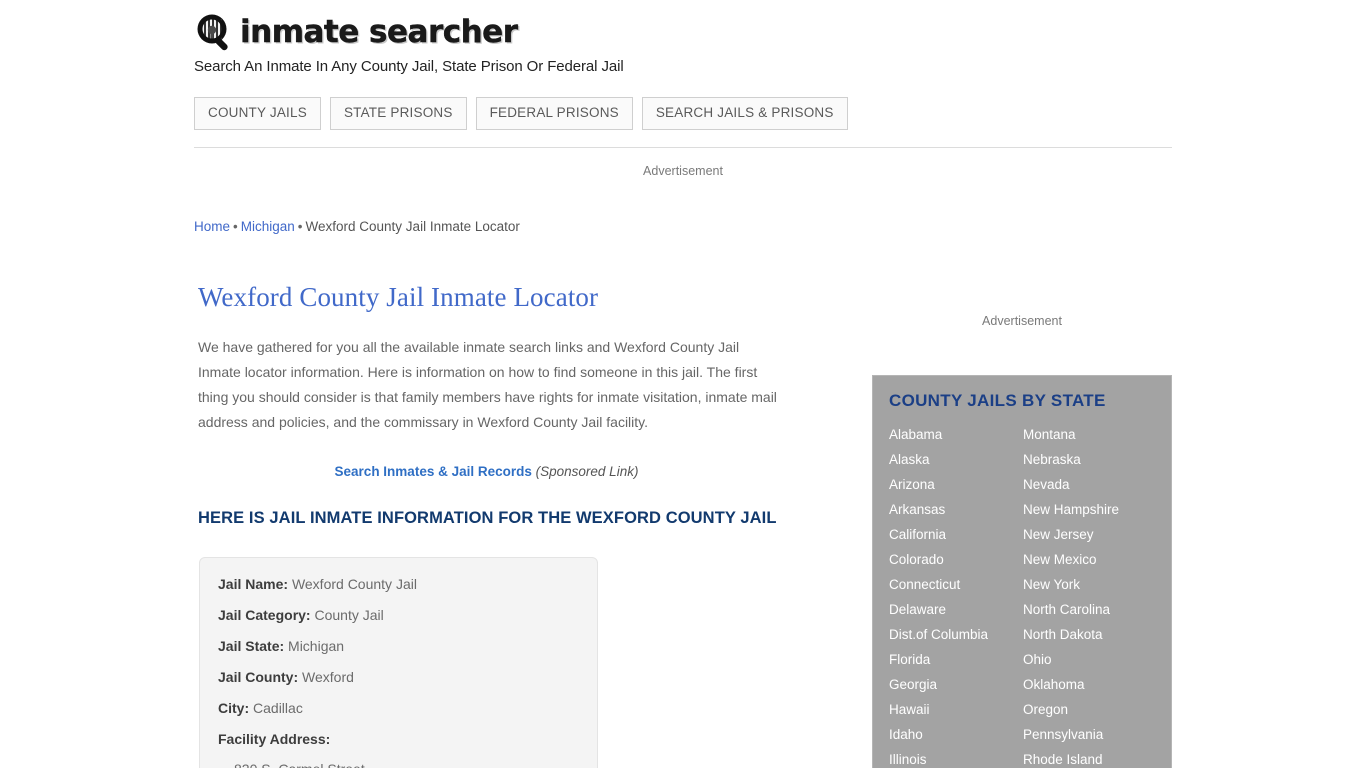 The image size is (1366, 768). Describe the element at coordinates (398, 748) in the screenshot. I see `jail-info-row-address: Facility Address: 820 S. Carmel Street` at that location.